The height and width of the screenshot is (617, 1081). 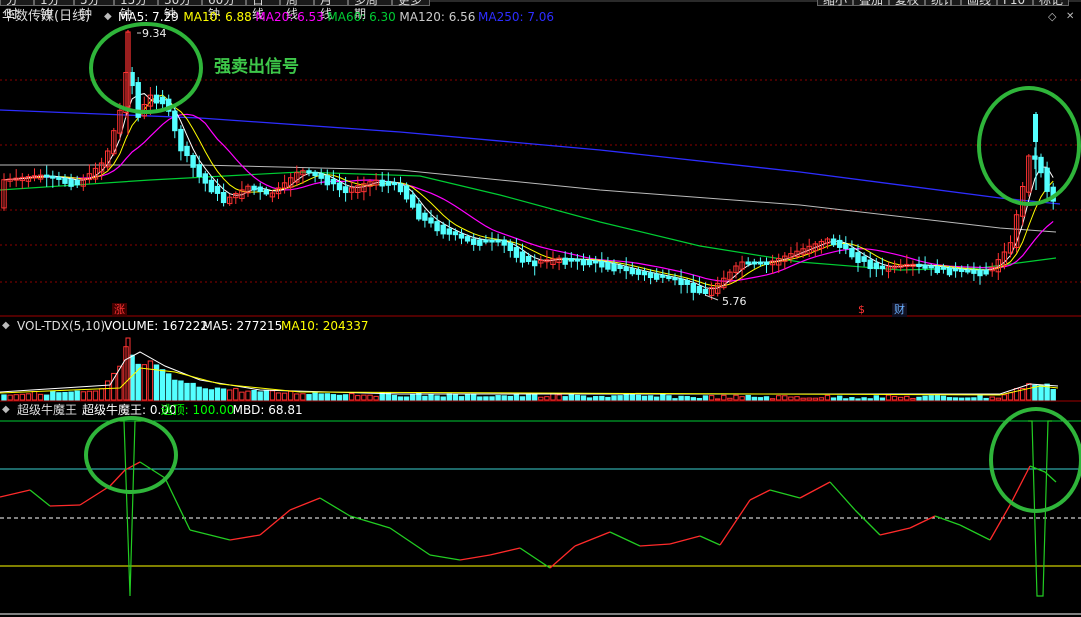 I want to click on toolbar-tool-4: 画线, so click(x=979, y=3).